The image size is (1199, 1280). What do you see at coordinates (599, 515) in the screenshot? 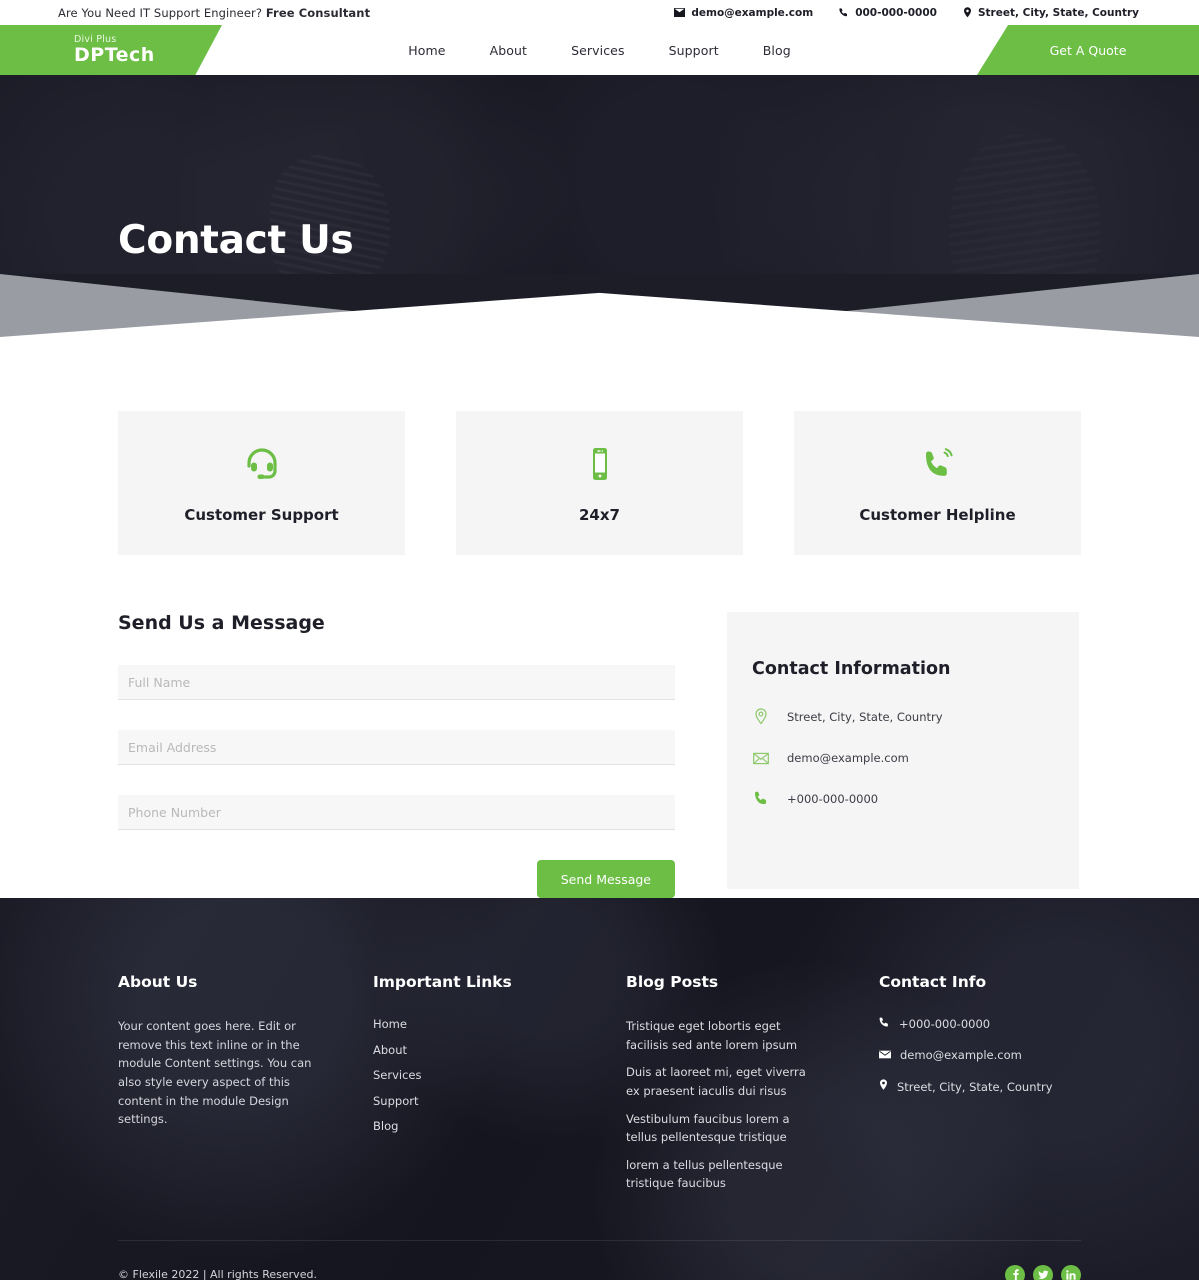
I see `card-label: 24x7` at bounding box center [599, 515].